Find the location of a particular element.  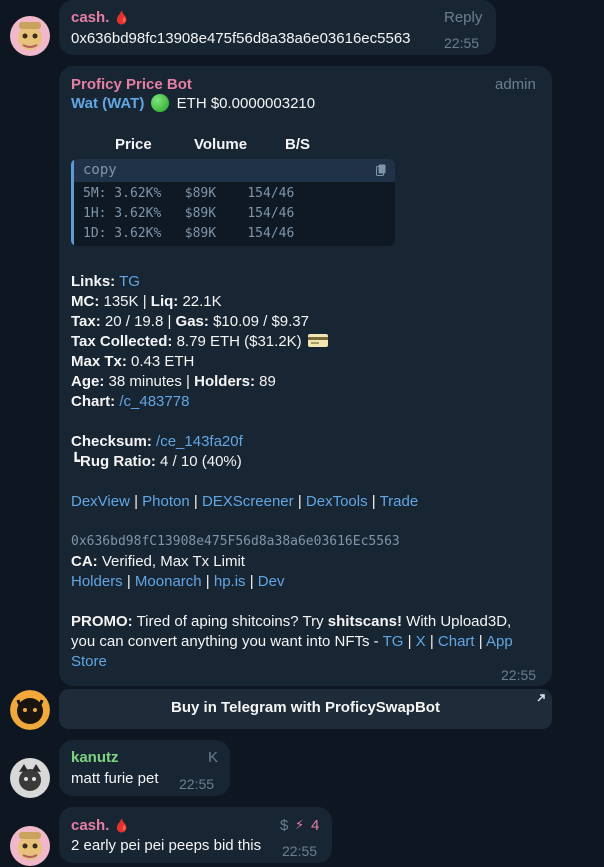

holders-link: Holders is located at coordinates (97, 581).